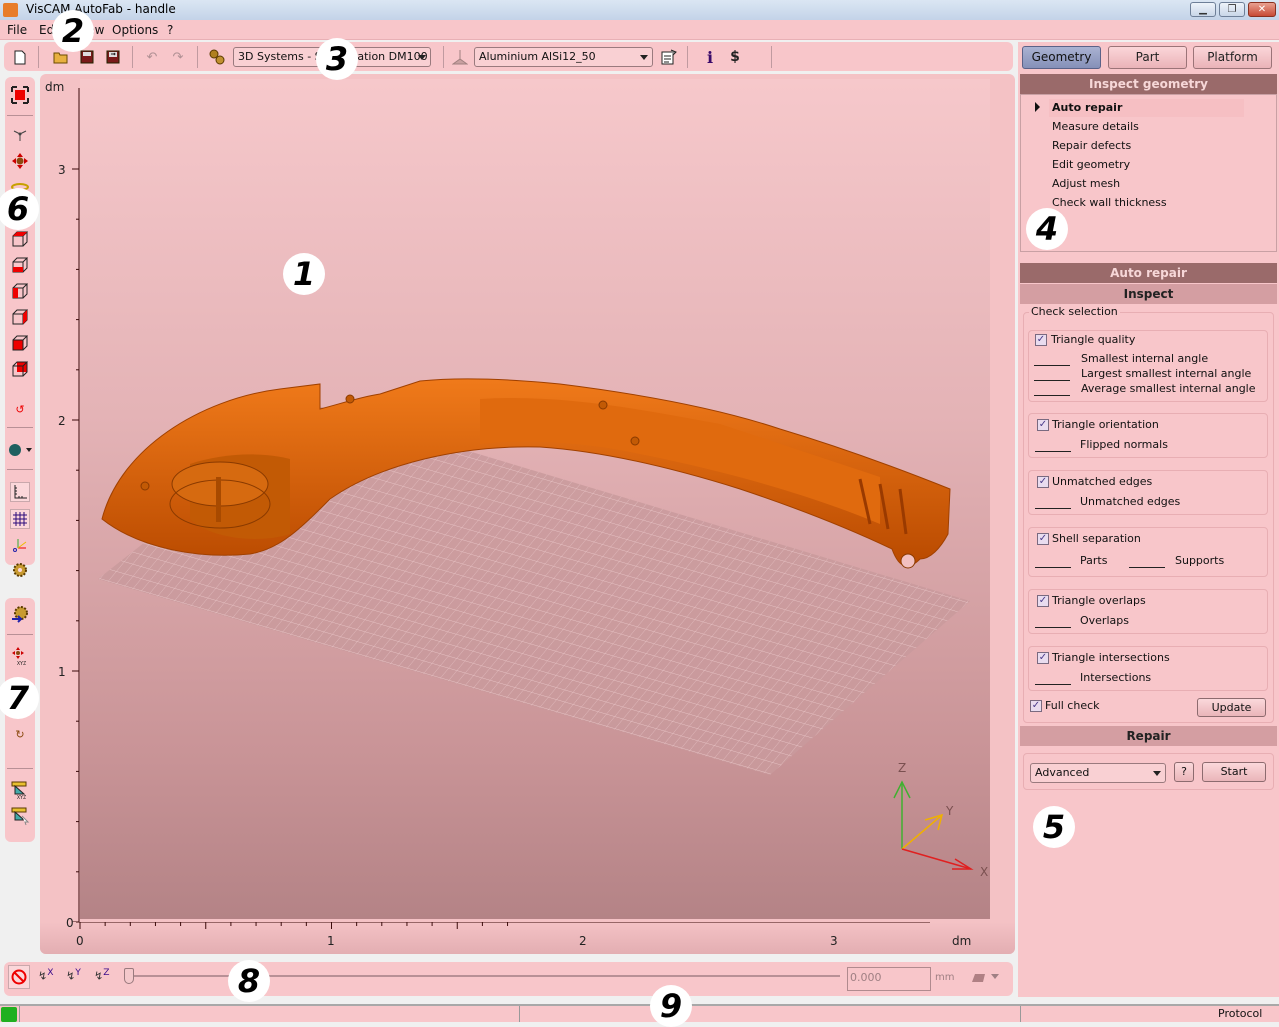 The width and height of the screenshot is (1279, 1027). I want to click on repair-mode-select: Advanced, so click(1098, 773).